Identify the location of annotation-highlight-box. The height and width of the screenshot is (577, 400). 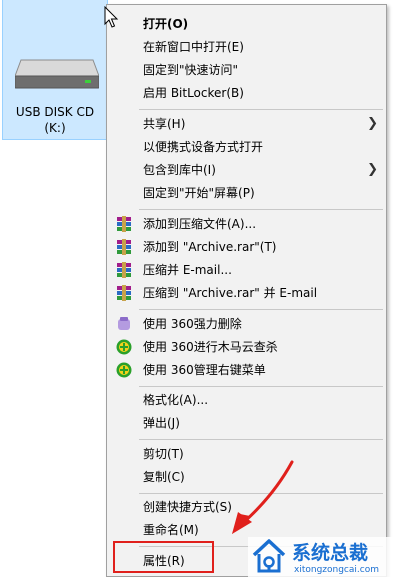
(163, 557).